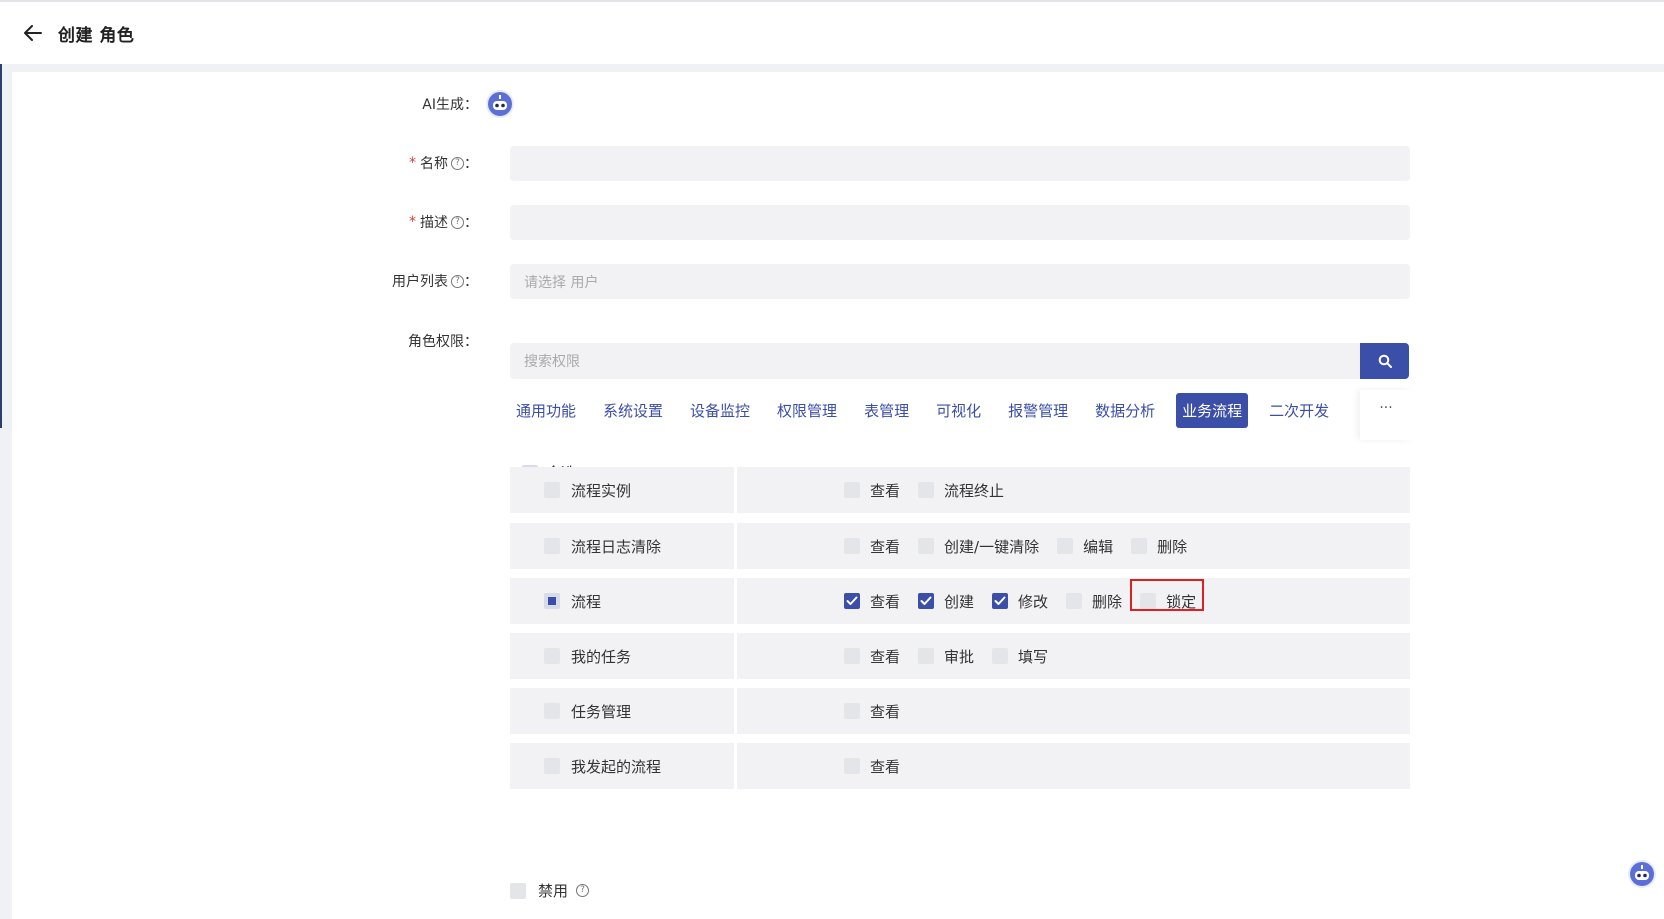 Image resolution: width=1664 pixels, height=919 pixels. What do you see at coordinates (616, 546) in the screenshot?
I see `module-name: 流程日志清除` at bounding box center [616, 546].